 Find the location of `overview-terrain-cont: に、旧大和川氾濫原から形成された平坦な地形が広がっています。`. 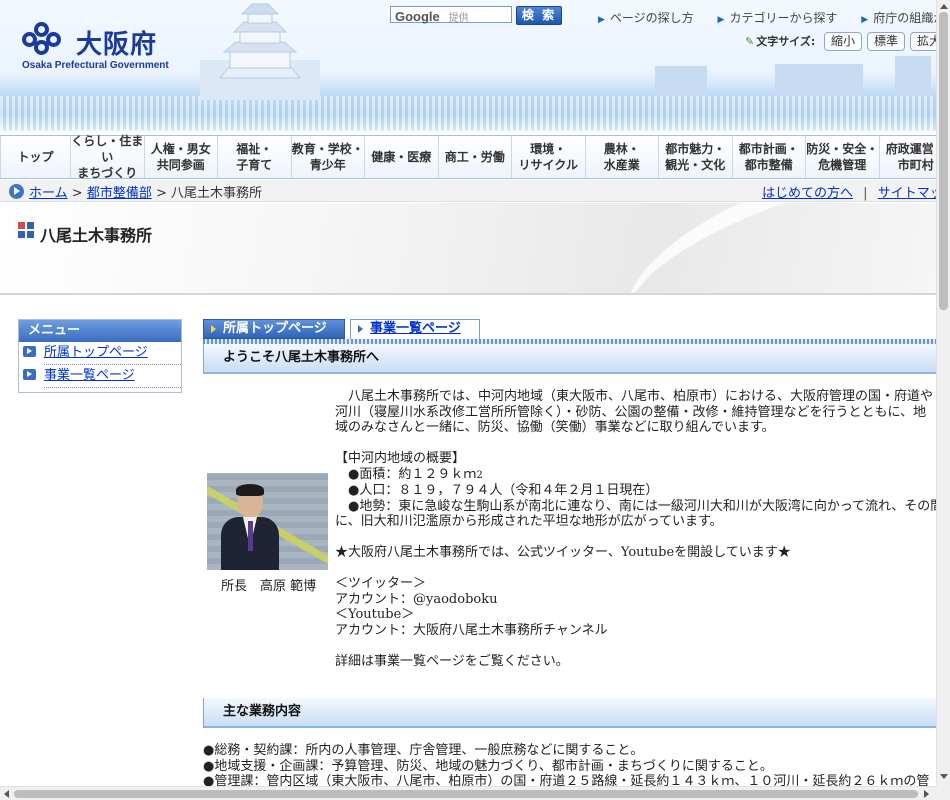

overview-terrain-cont: に、旧大和川氾濫原から形成された平坦な地形が広がっています。 is located at coordinates (529, 521).